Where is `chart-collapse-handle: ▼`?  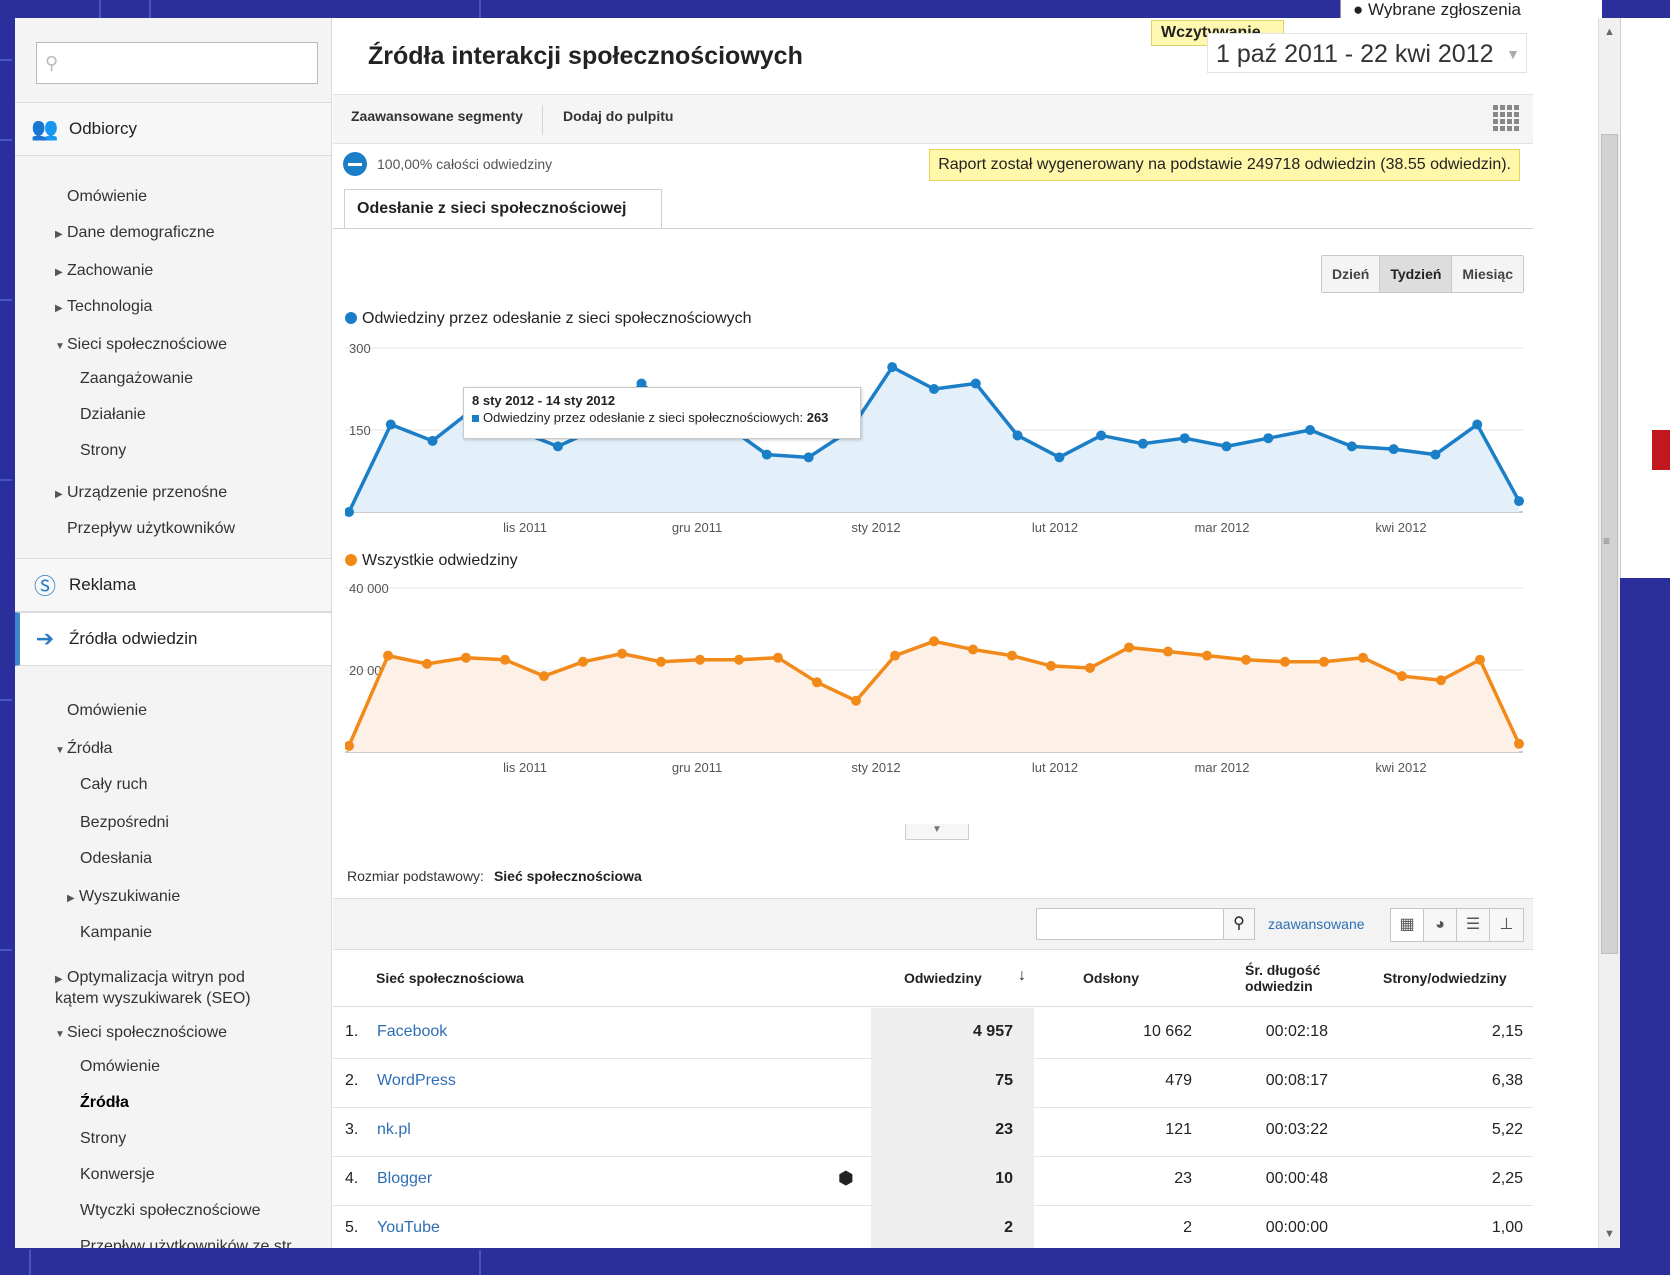 chart-collapse-handle: ▼ is located at coordinates (937, 832).